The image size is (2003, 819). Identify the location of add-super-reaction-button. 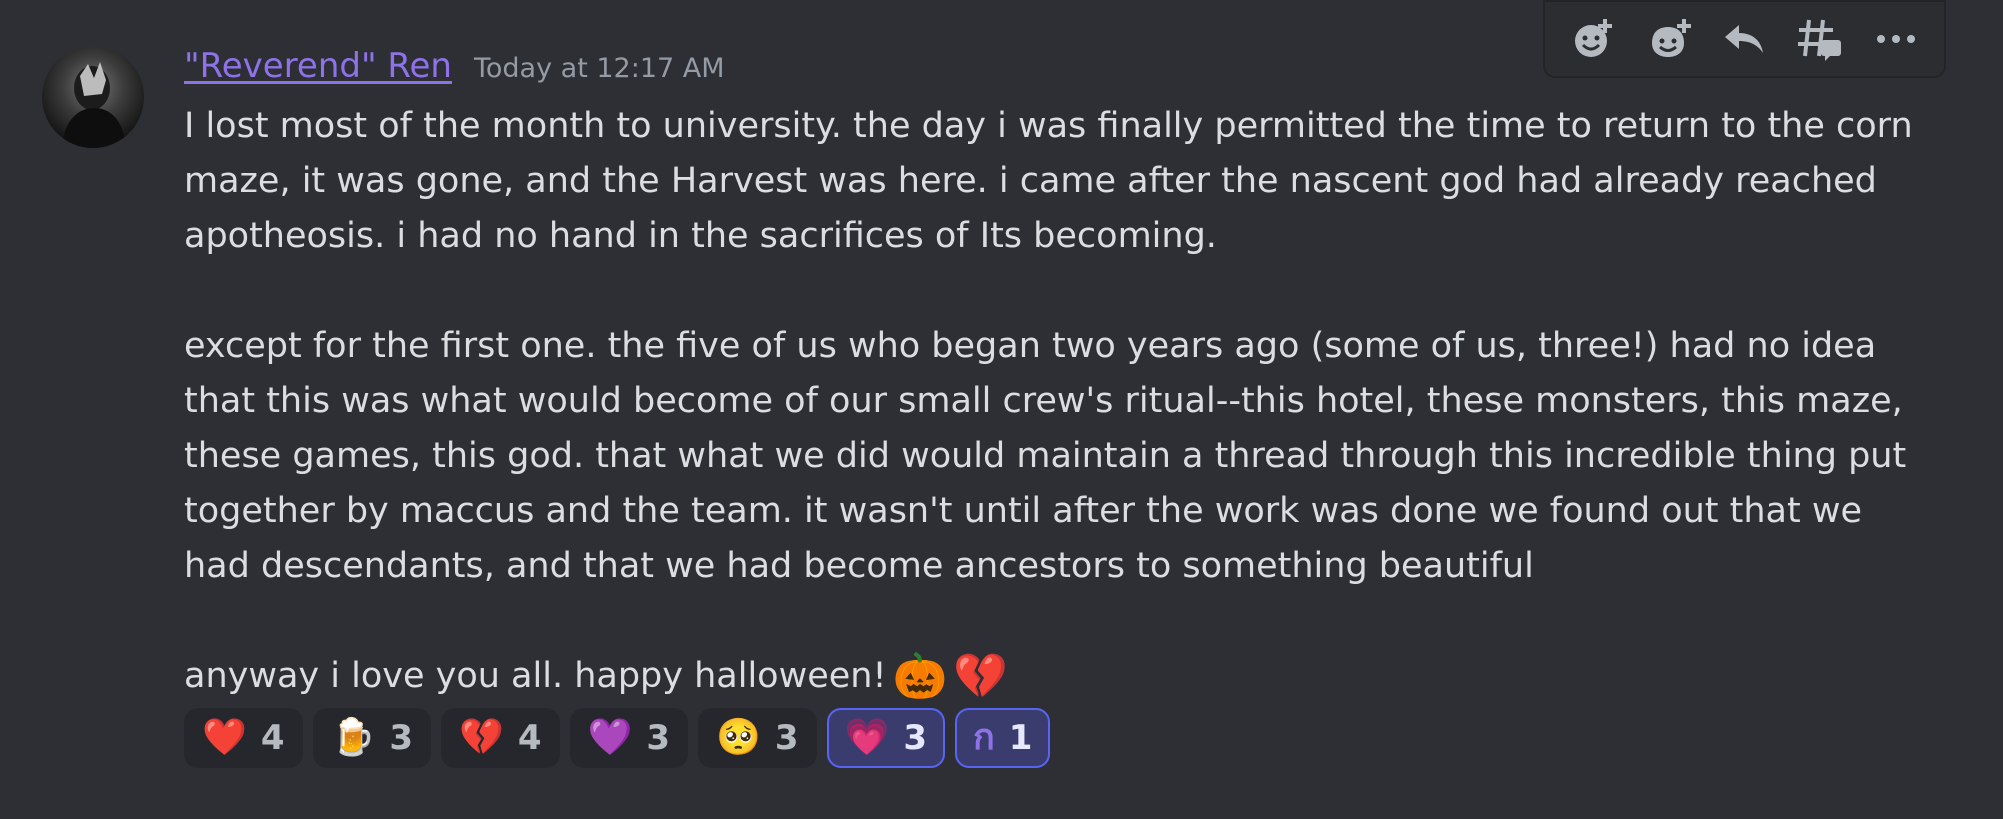
(1593, 39).